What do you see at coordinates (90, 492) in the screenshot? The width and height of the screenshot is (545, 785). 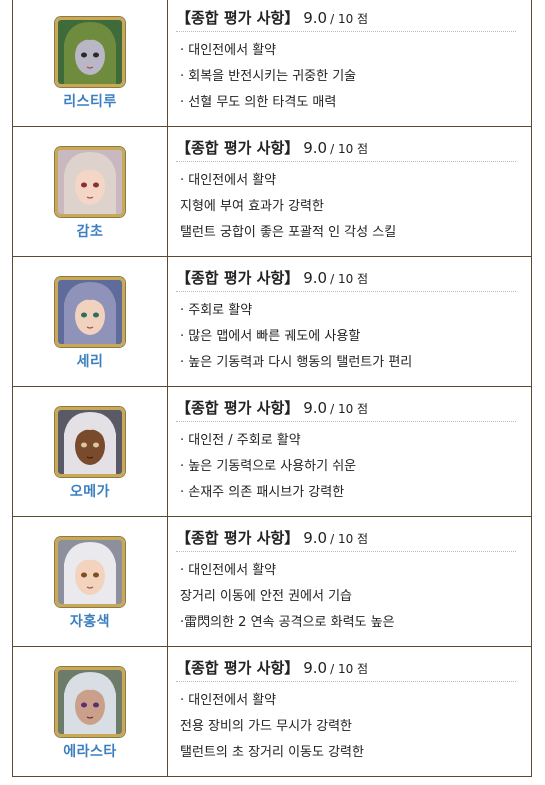 I see `character-name: 오메가` at bounding box center [90, 492].